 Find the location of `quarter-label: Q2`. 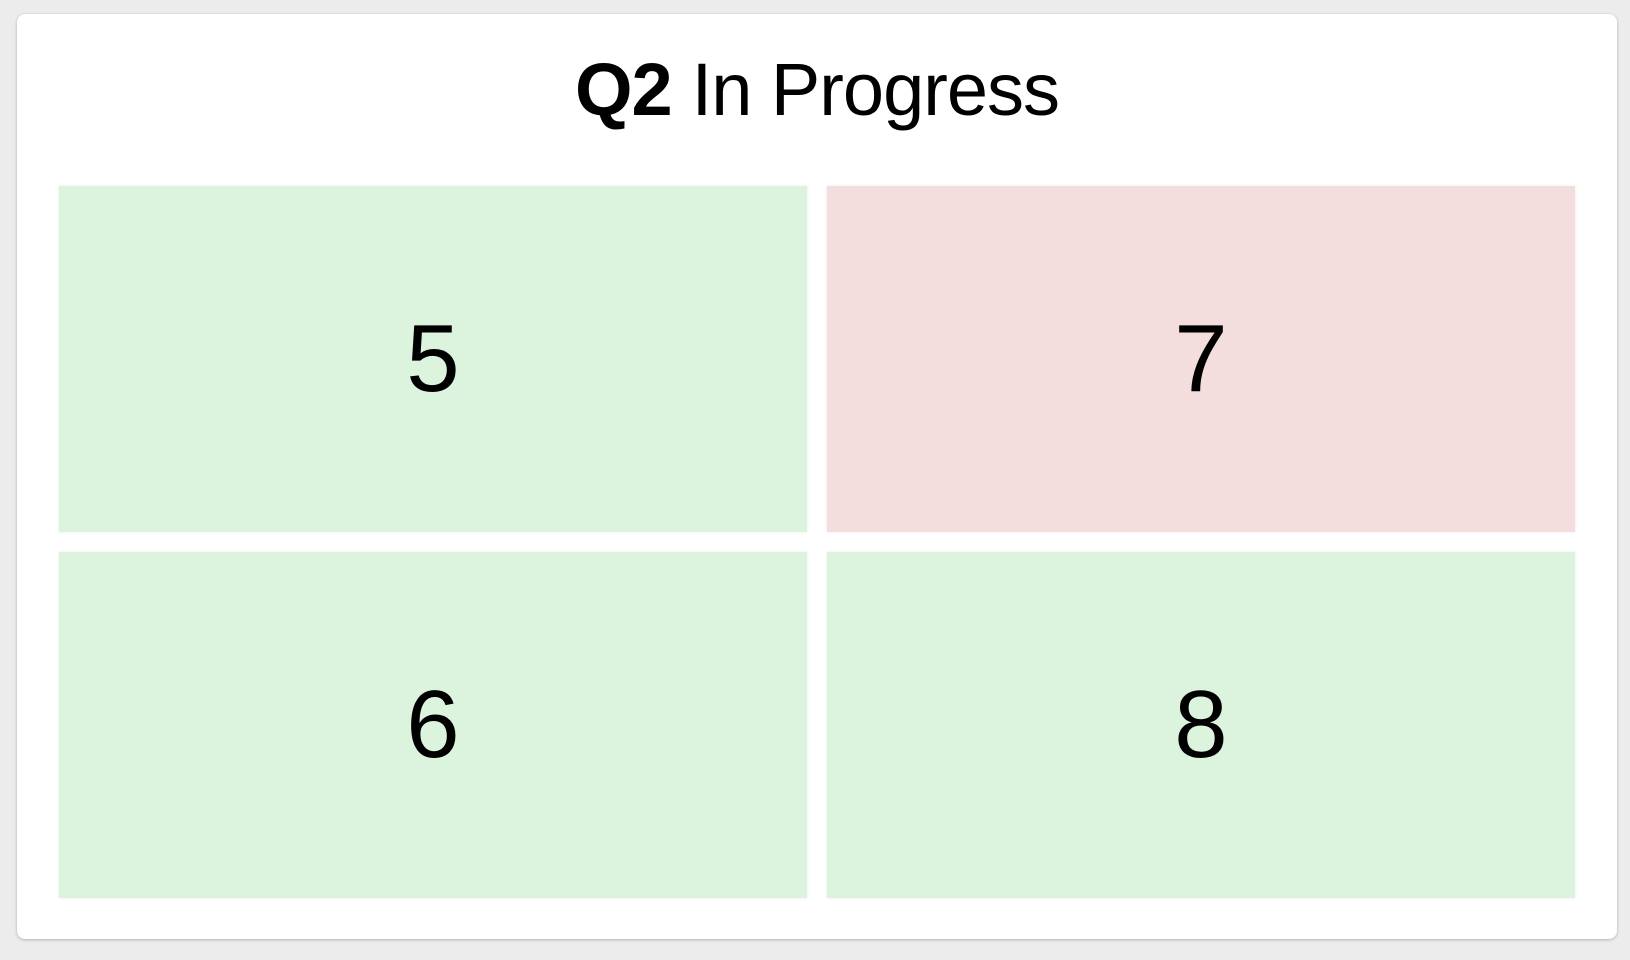

quarter-label: Q2 is located at coordinates (623, 89).